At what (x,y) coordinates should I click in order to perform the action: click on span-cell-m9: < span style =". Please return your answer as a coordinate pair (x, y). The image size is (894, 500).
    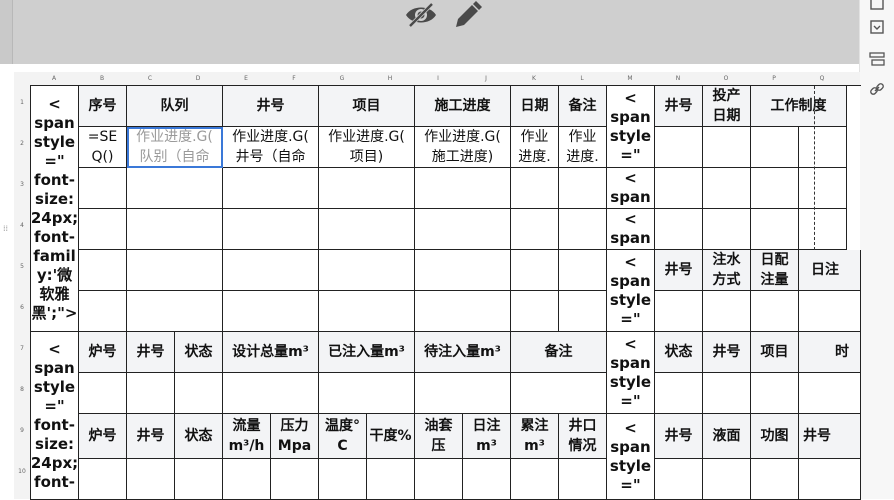
    Looking at the image, I should click on (631, 457).